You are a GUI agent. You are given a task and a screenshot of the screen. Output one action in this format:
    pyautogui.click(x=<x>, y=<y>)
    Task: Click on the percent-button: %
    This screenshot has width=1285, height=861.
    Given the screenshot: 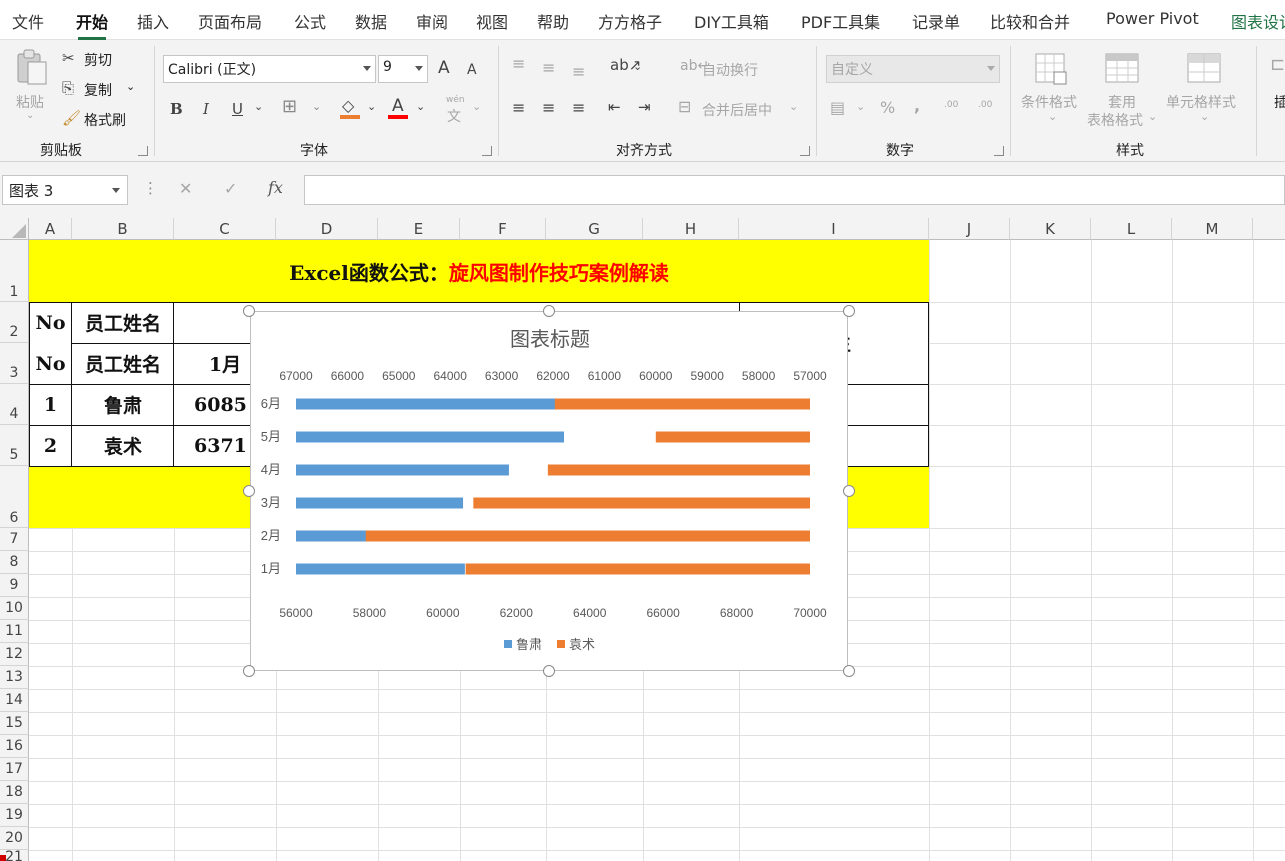 What is the action you would take?
    pyautogui.click(x=887, y=107)
    